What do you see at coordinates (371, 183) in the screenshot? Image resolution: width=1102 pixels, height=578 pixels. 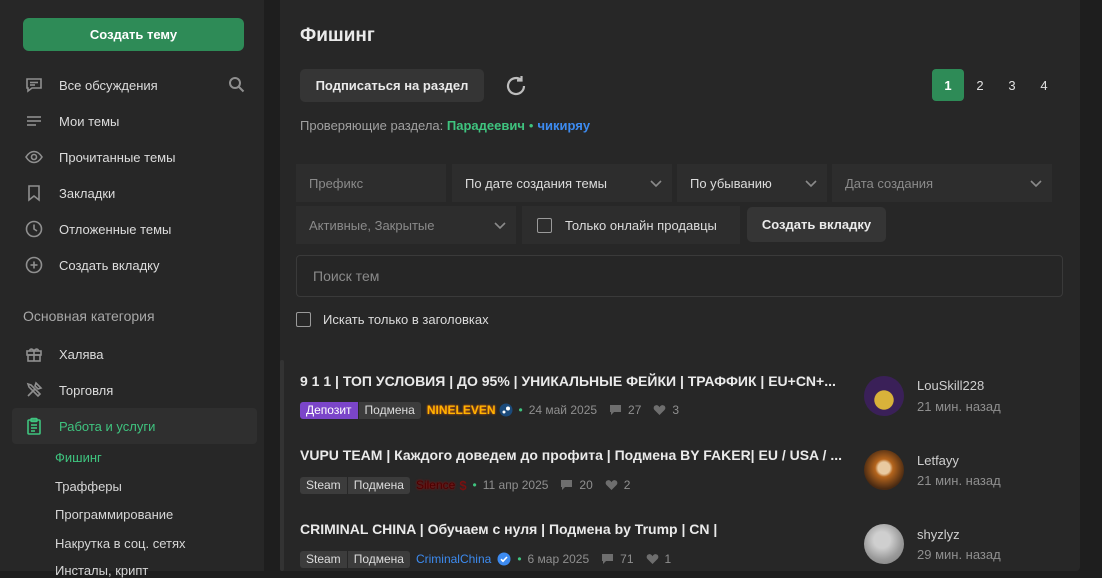 I see `prefix-filter: Префикс` at bounding box center [371, 183].